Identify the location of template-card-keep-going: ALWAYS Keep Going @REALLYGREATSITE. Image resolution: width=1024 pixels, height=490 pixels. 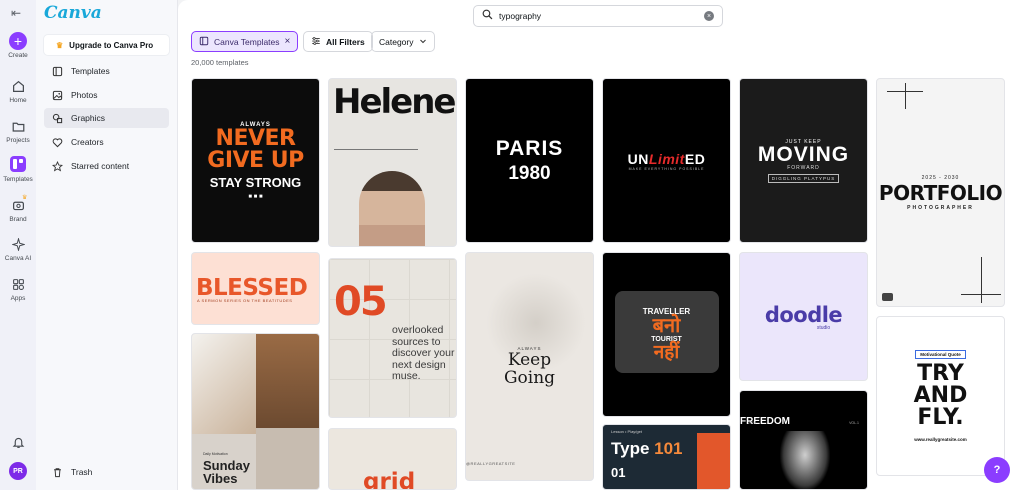
(529, 366).